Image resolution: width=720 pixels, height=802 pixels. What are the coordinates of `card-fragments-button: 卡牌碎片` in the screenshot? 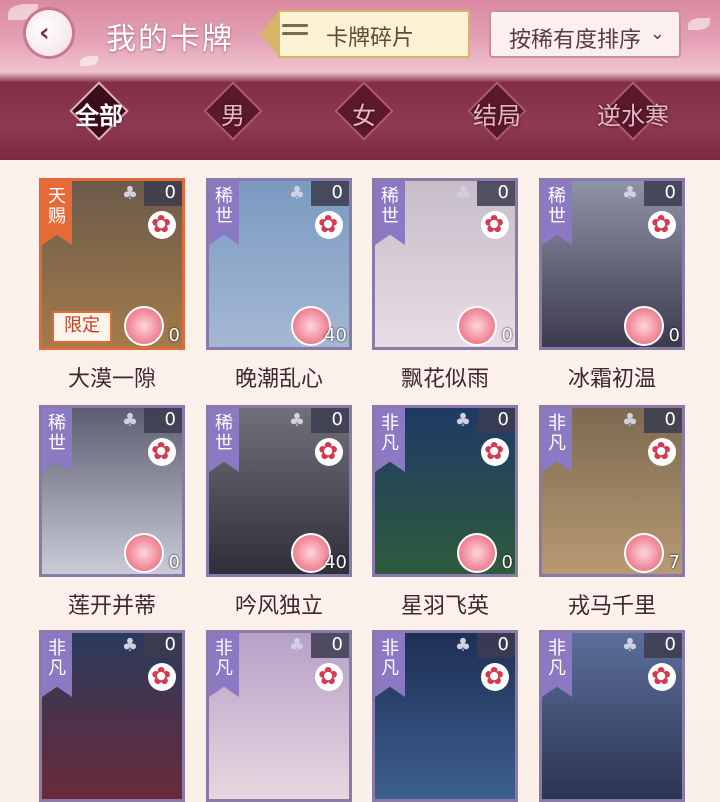 It's located at (365, 34).